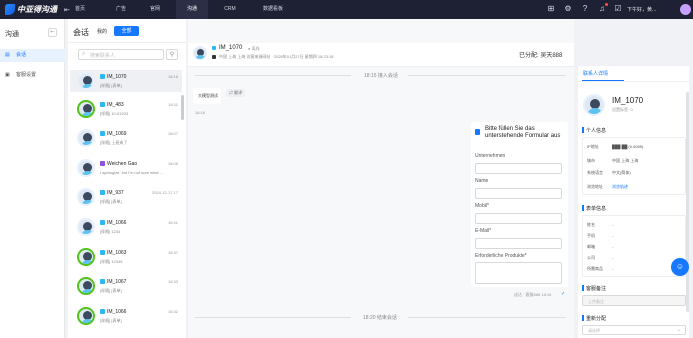  I want to click on sidebar-item-conversations: ▤ 会话, so click(32, 55).